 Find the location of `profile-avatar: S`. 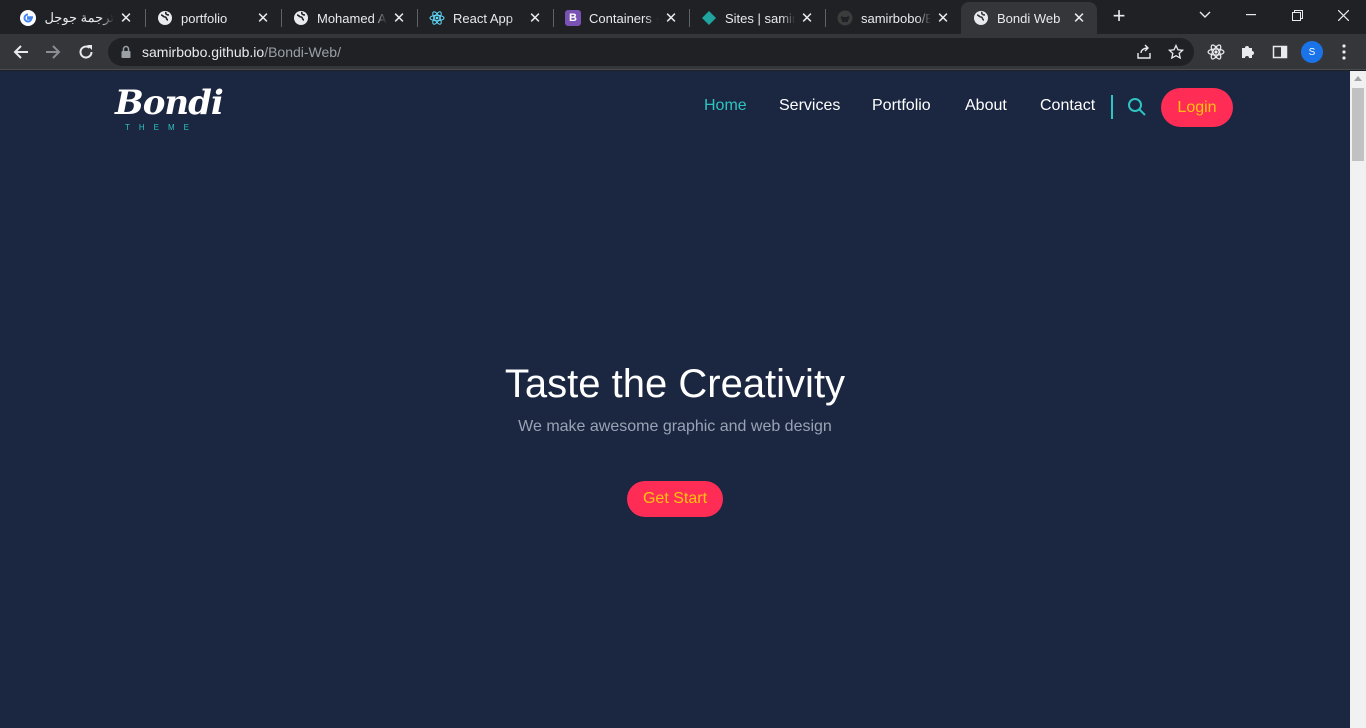

profile-avatar: S is located at coordinates (1312, 52).